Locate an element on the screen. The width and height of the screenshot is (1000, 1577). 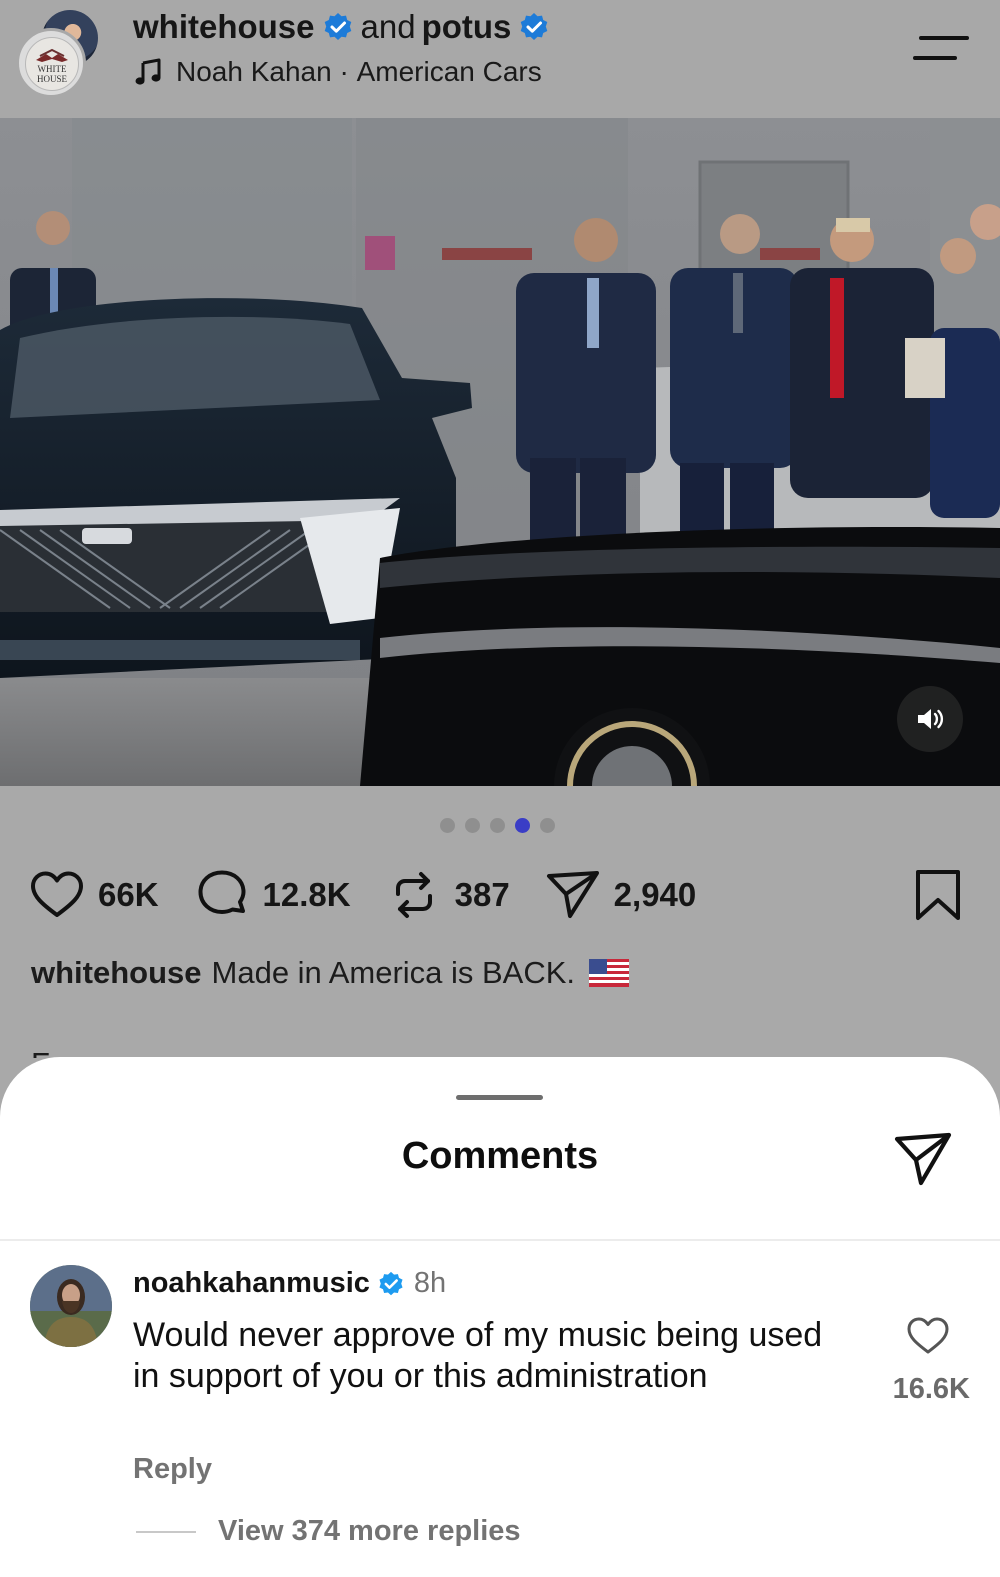
sheet-drag-handle is located at coordinates (499, 1097).